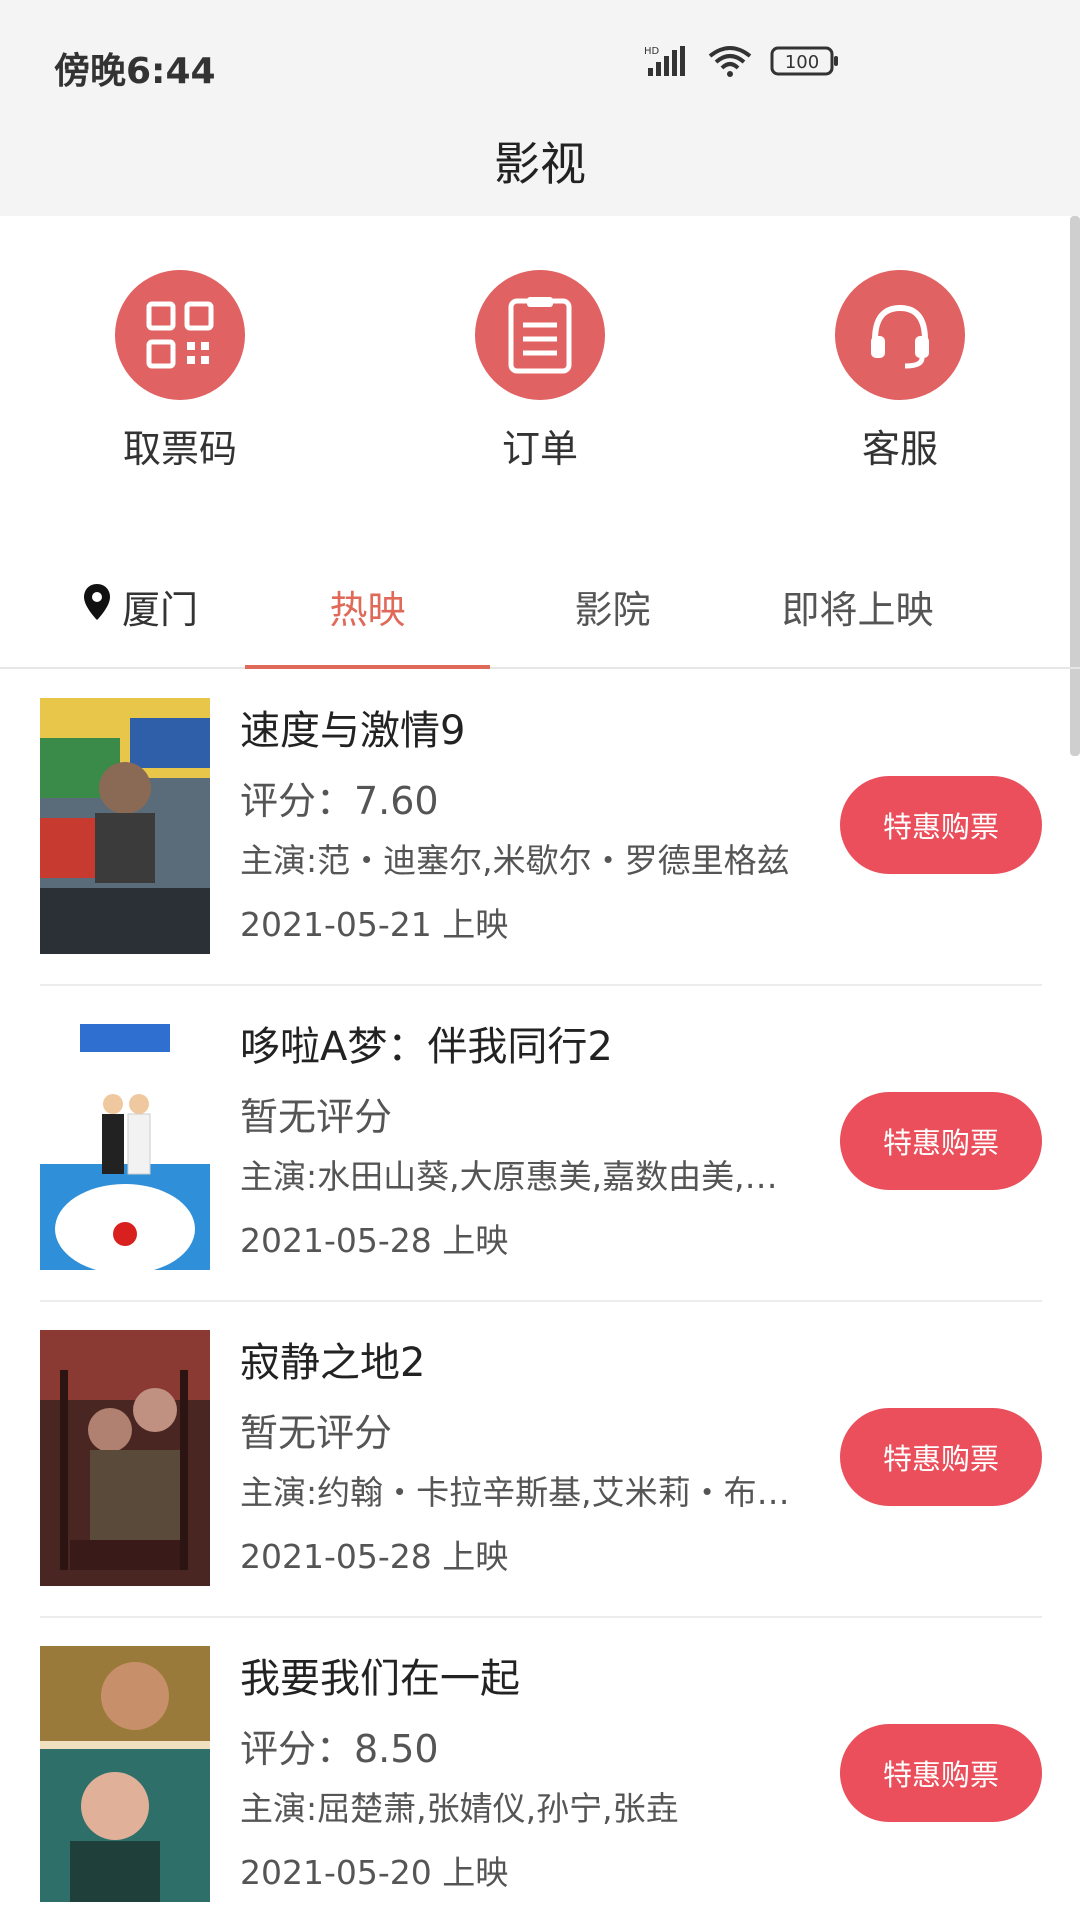 The width and height of the screenshot is (1080, 1932). I want to click on headset-icon, so click(900, 335).